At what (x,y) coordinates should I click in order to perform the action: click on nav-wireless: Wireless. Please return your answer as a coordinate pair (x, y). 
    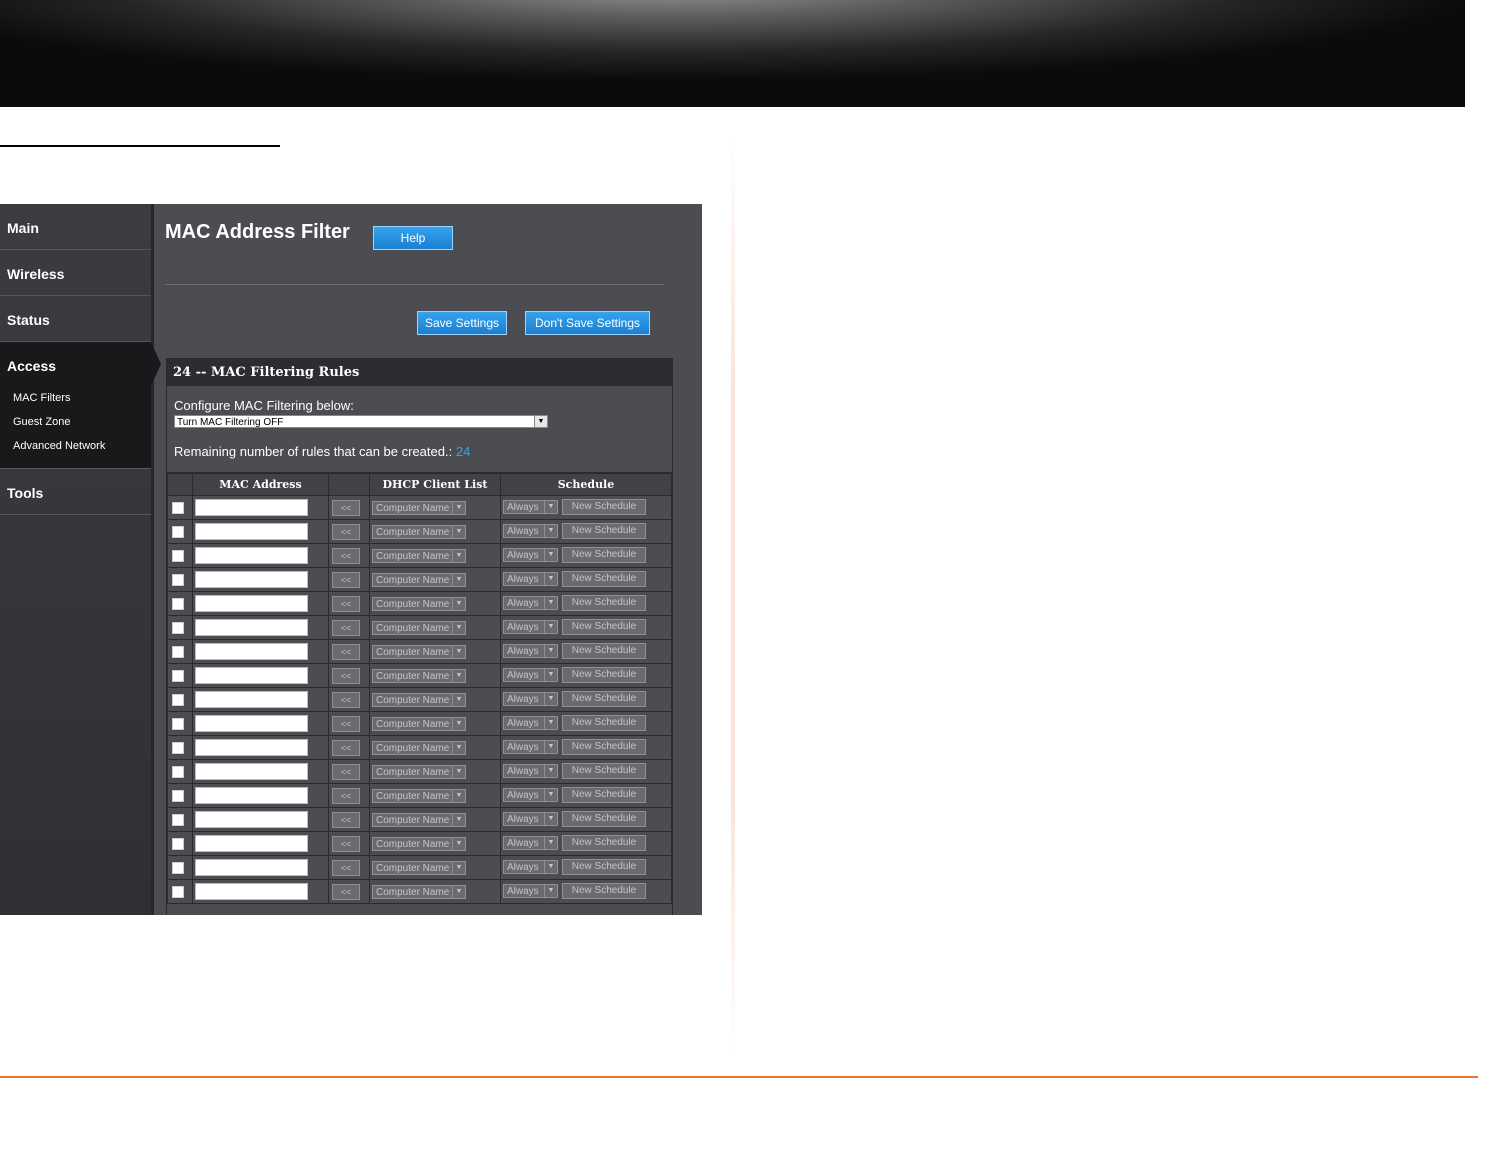
    Looking at the image, I should click on (75, 273).